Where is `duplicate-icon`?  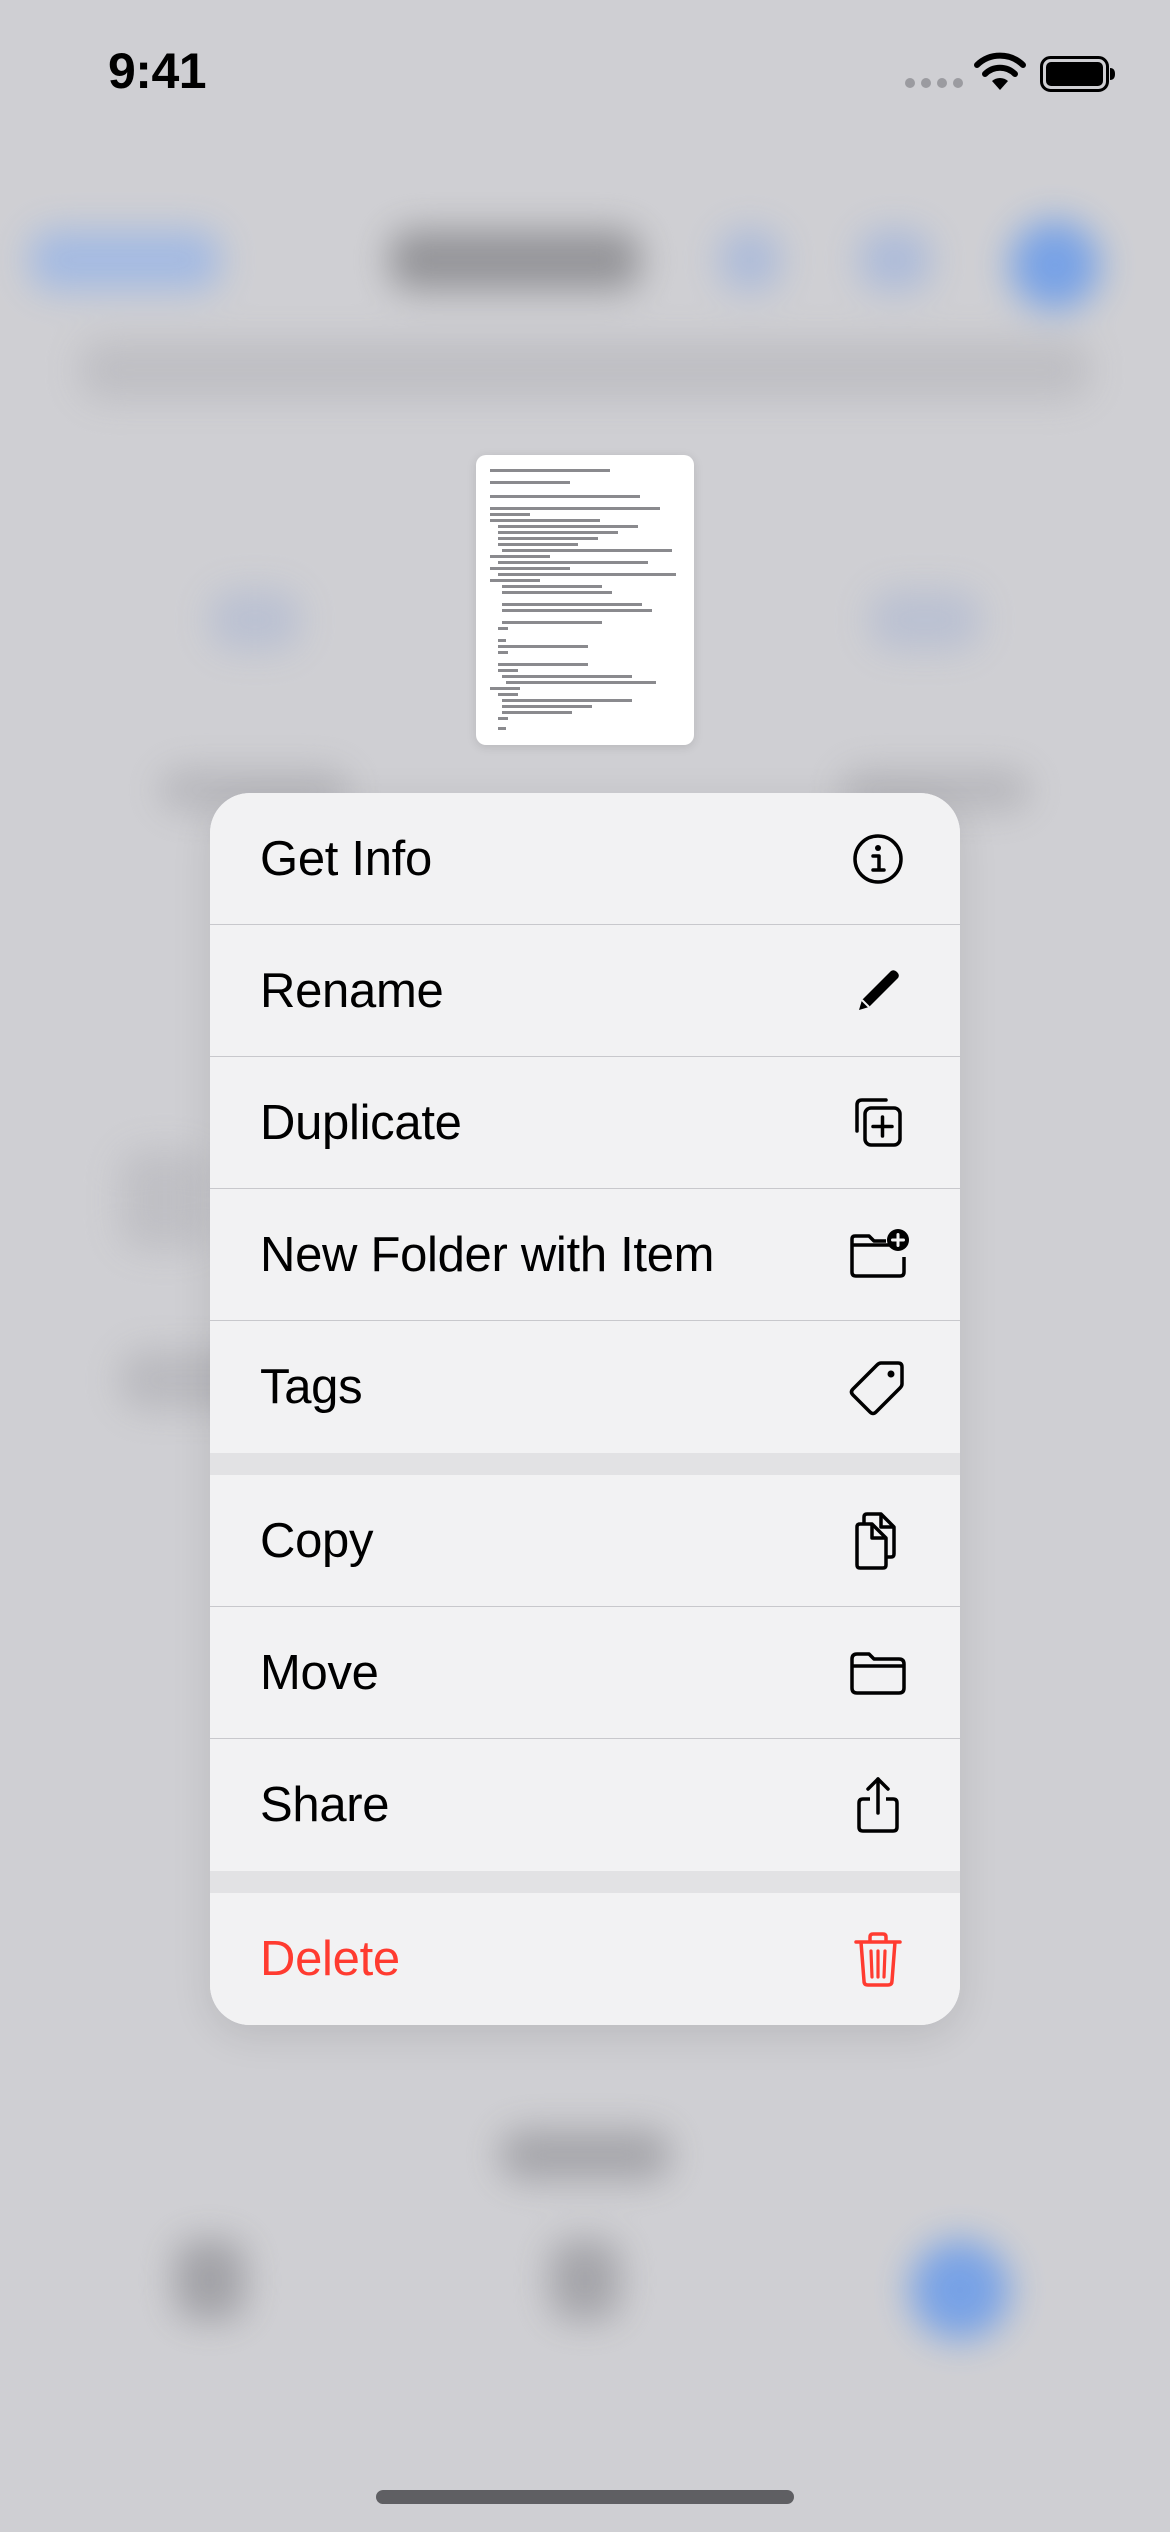
duplicate-icon is located at coordinates (878, 1123).